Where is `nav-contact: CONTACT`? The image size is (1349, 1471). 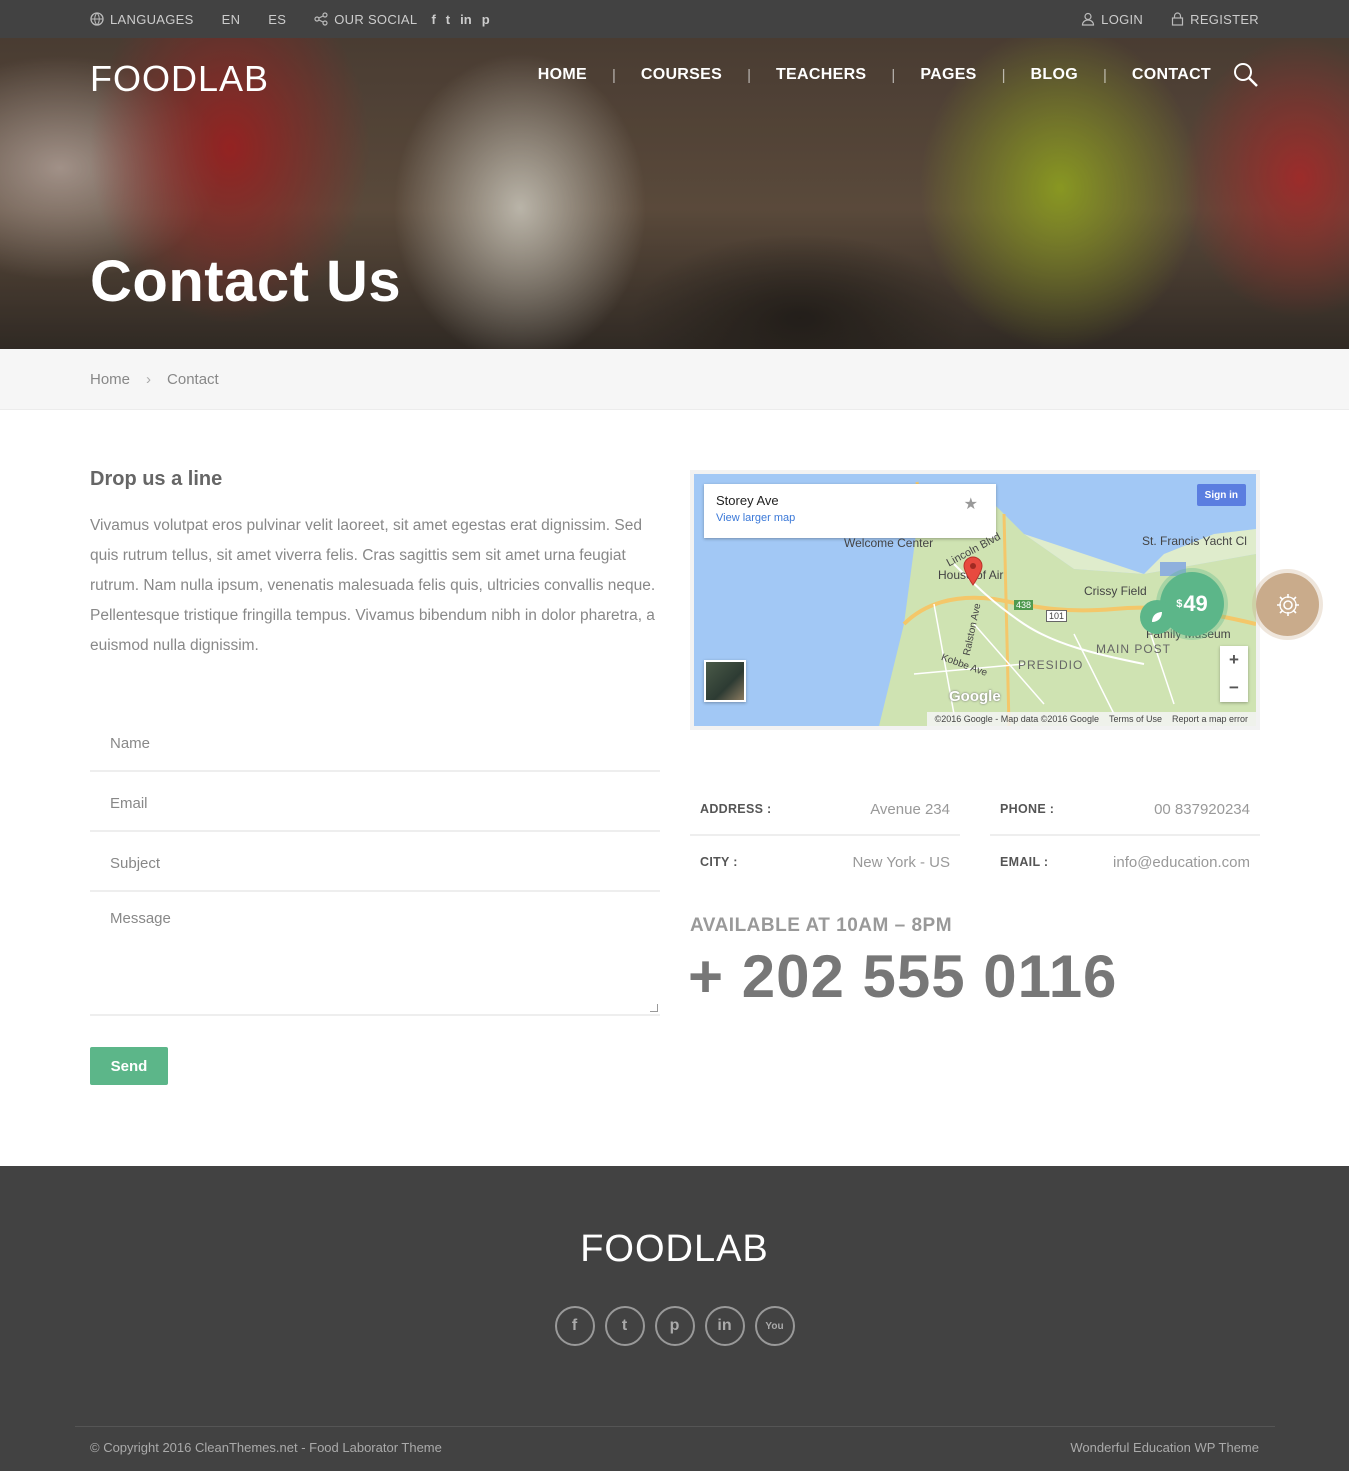 nav-contact: CONTACT is located at coordinates (1171, 75).